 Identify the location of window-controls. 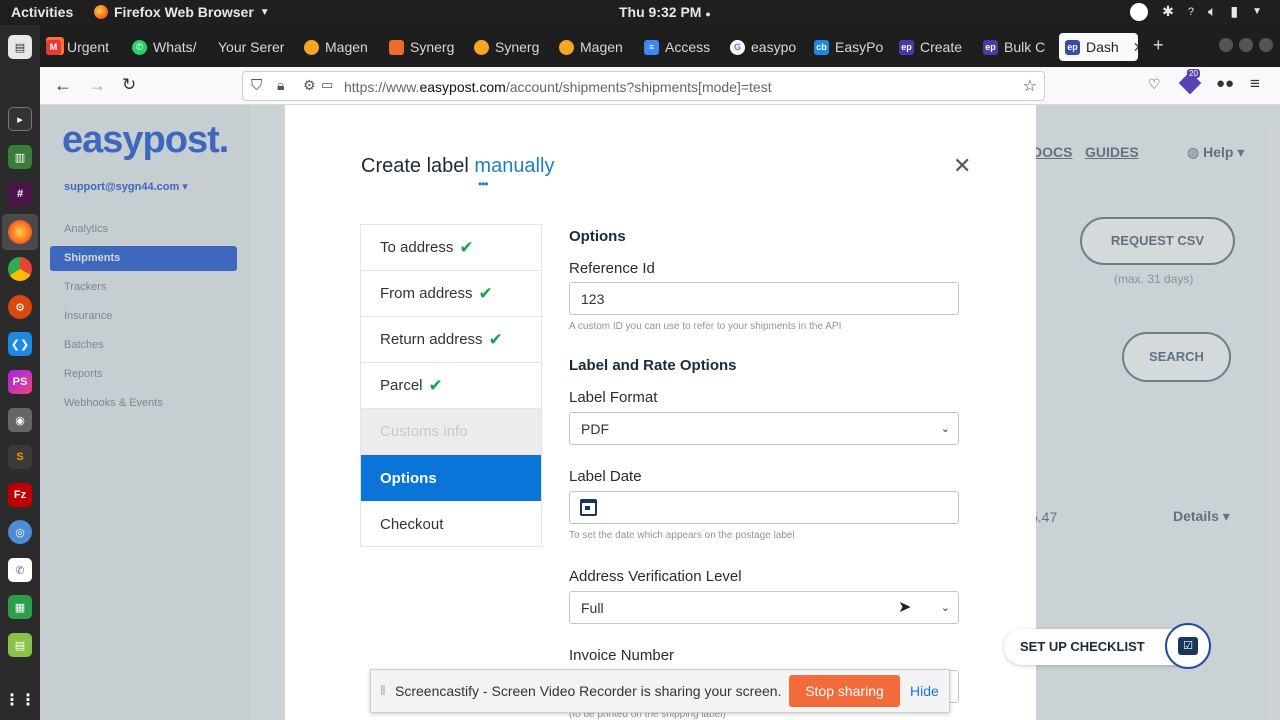
(1246, 45).